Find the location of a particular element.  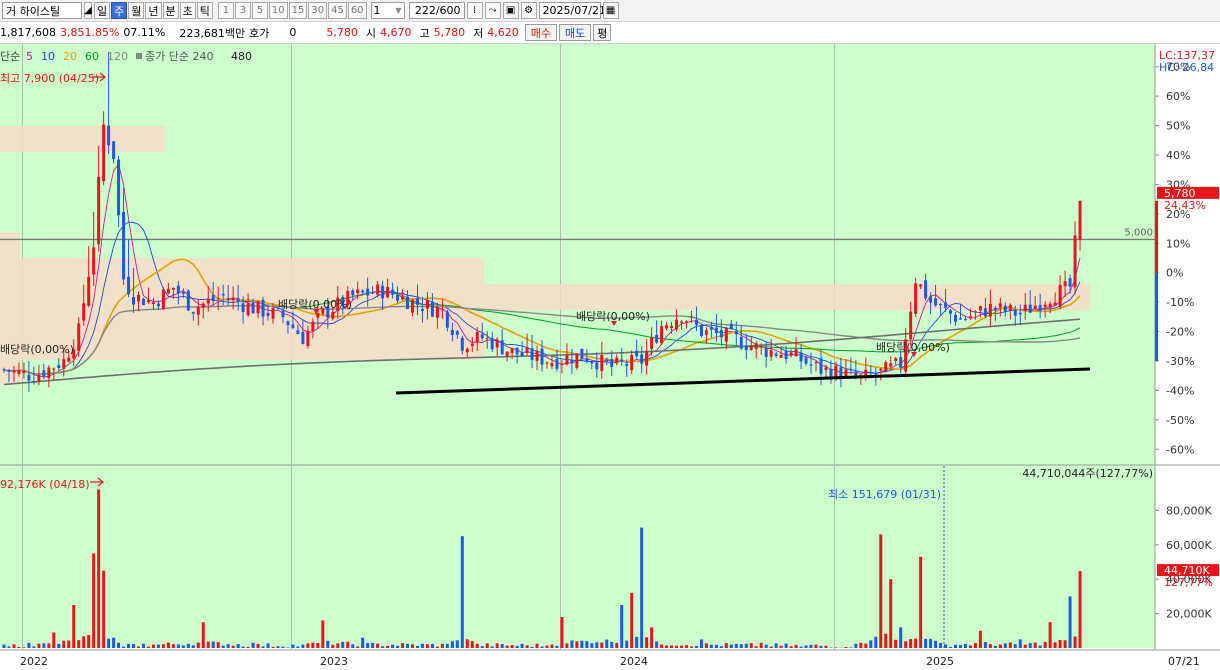

range-bar-up is located at coordinates (1156, 236).